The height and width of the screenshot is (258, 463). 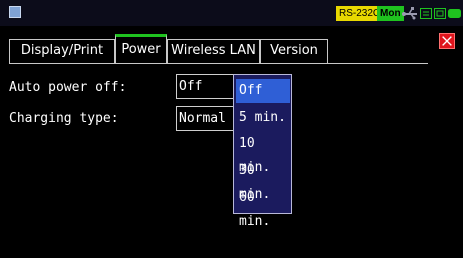 What do you see at coordinates (263, 180) in the screenshot?
I see `option-30-min: 30 min.` at bounding box center [263, 180].